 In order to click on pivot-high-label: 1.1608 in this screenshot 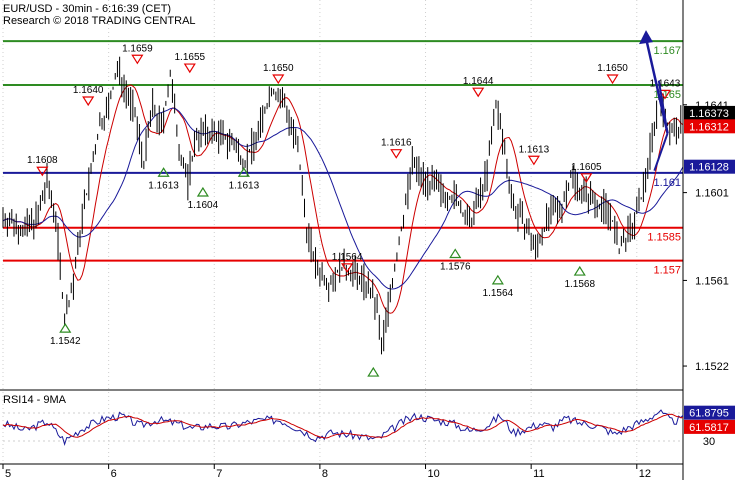, I will do `click(42, 160)`.